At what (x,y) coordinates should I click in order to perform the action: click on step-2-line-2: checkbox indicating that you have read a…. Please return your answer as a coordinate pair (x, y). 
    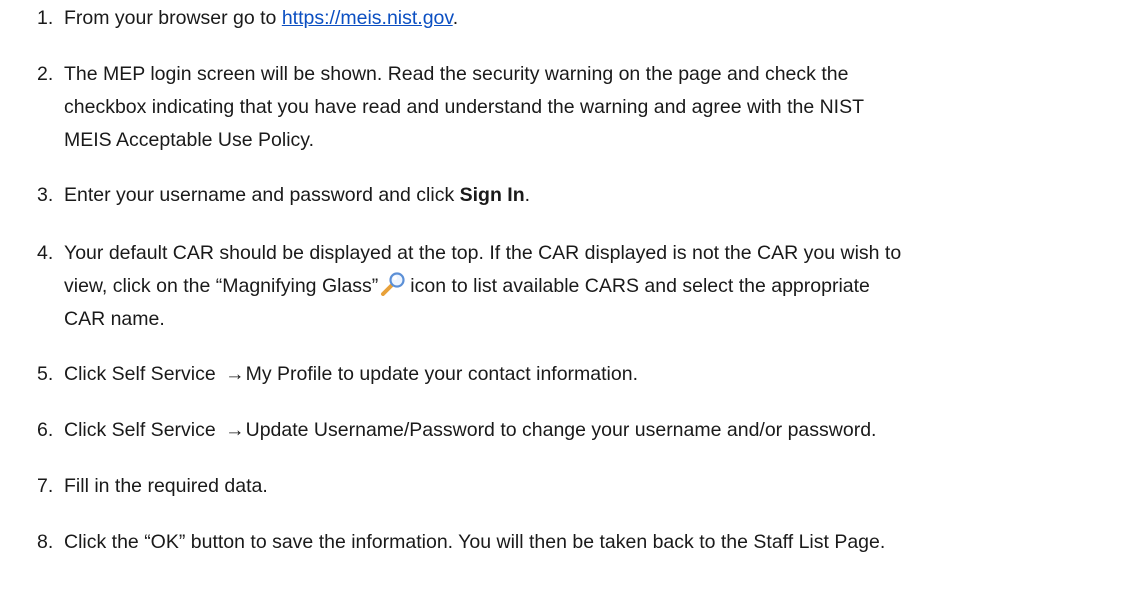
    Looking at the image, I should click on (464, 107).